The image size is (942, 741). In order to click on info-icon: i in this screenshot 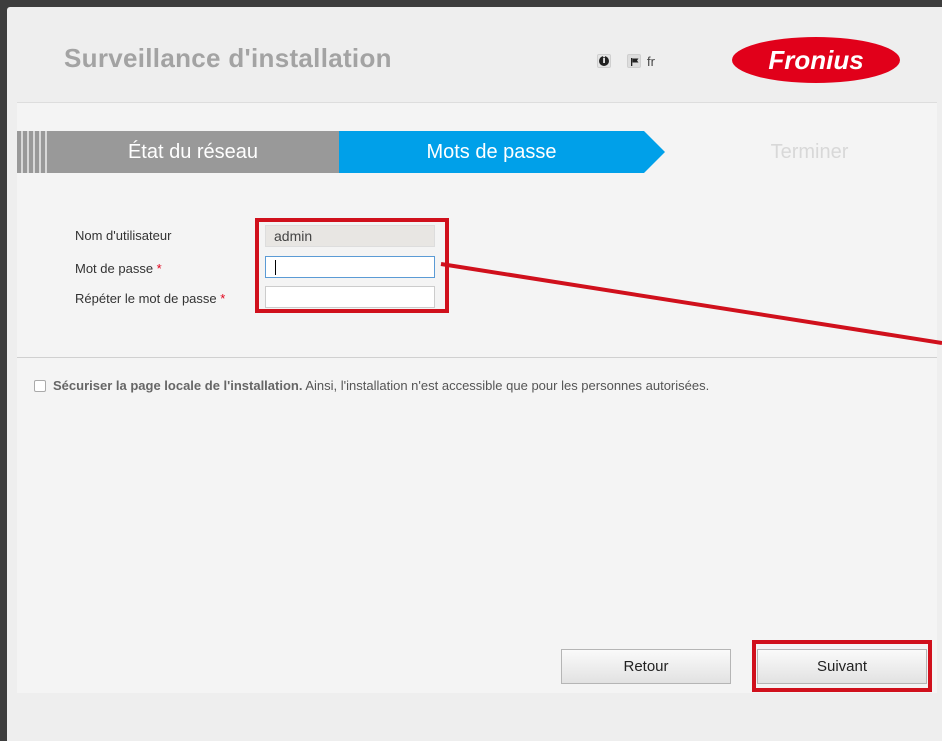, I will do `click(604, 61)`.